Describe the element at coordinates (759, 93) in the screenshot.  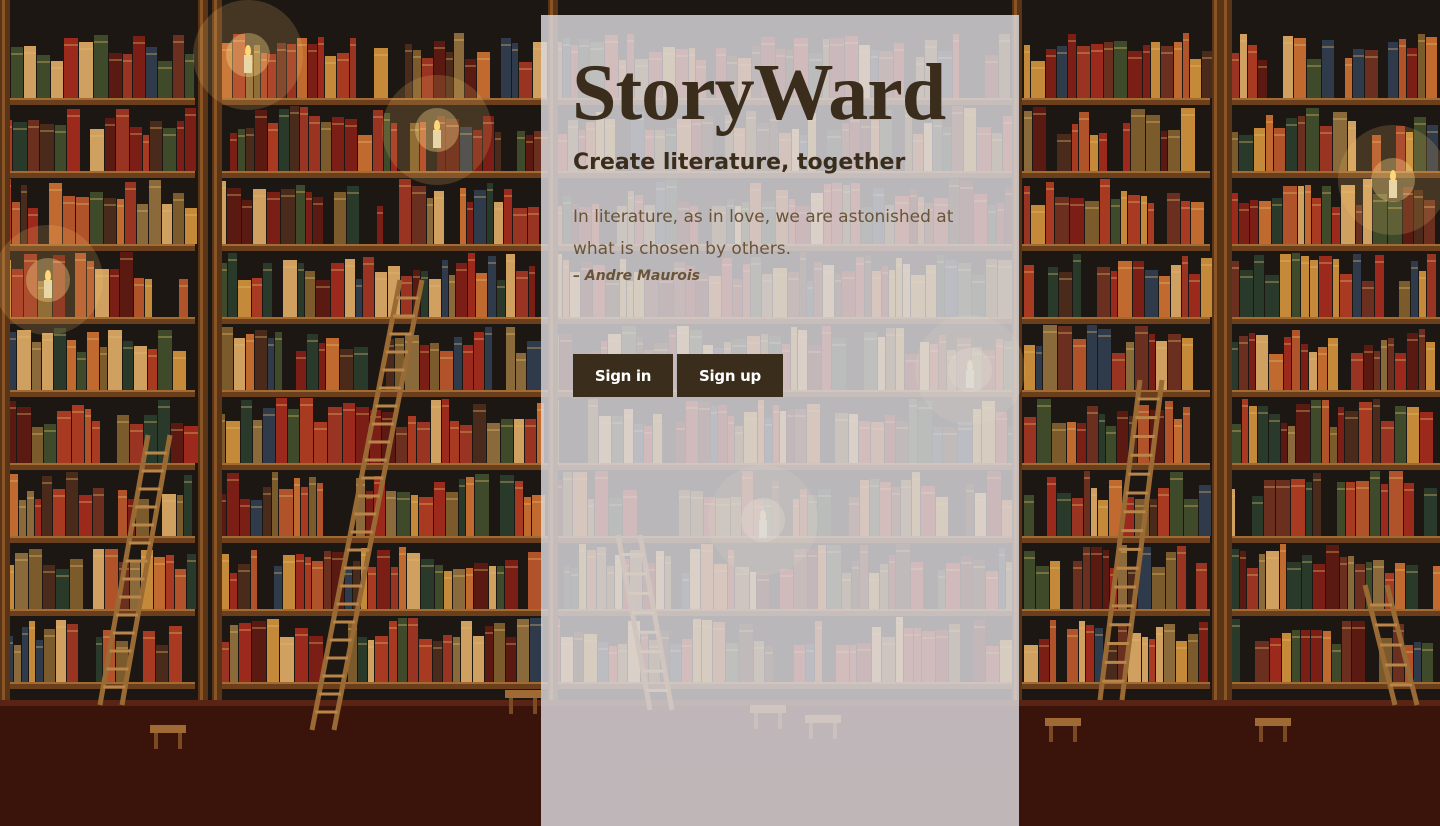
I see `brand-logo-title: StoryWard` at that location.